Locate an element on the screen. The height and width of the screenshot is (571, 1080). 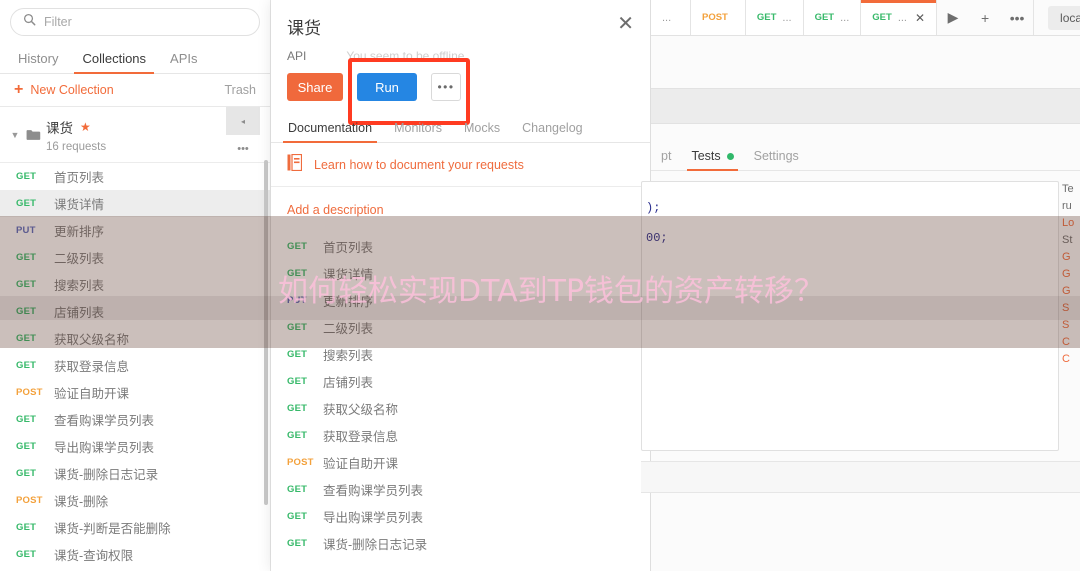
collection-collapse-button: ◂ is located at coordinates (243, 121).